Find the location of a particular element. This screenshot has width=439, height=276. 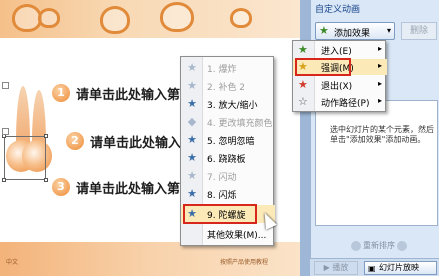

slide-header-decoration is located at coordinates (150, 19).